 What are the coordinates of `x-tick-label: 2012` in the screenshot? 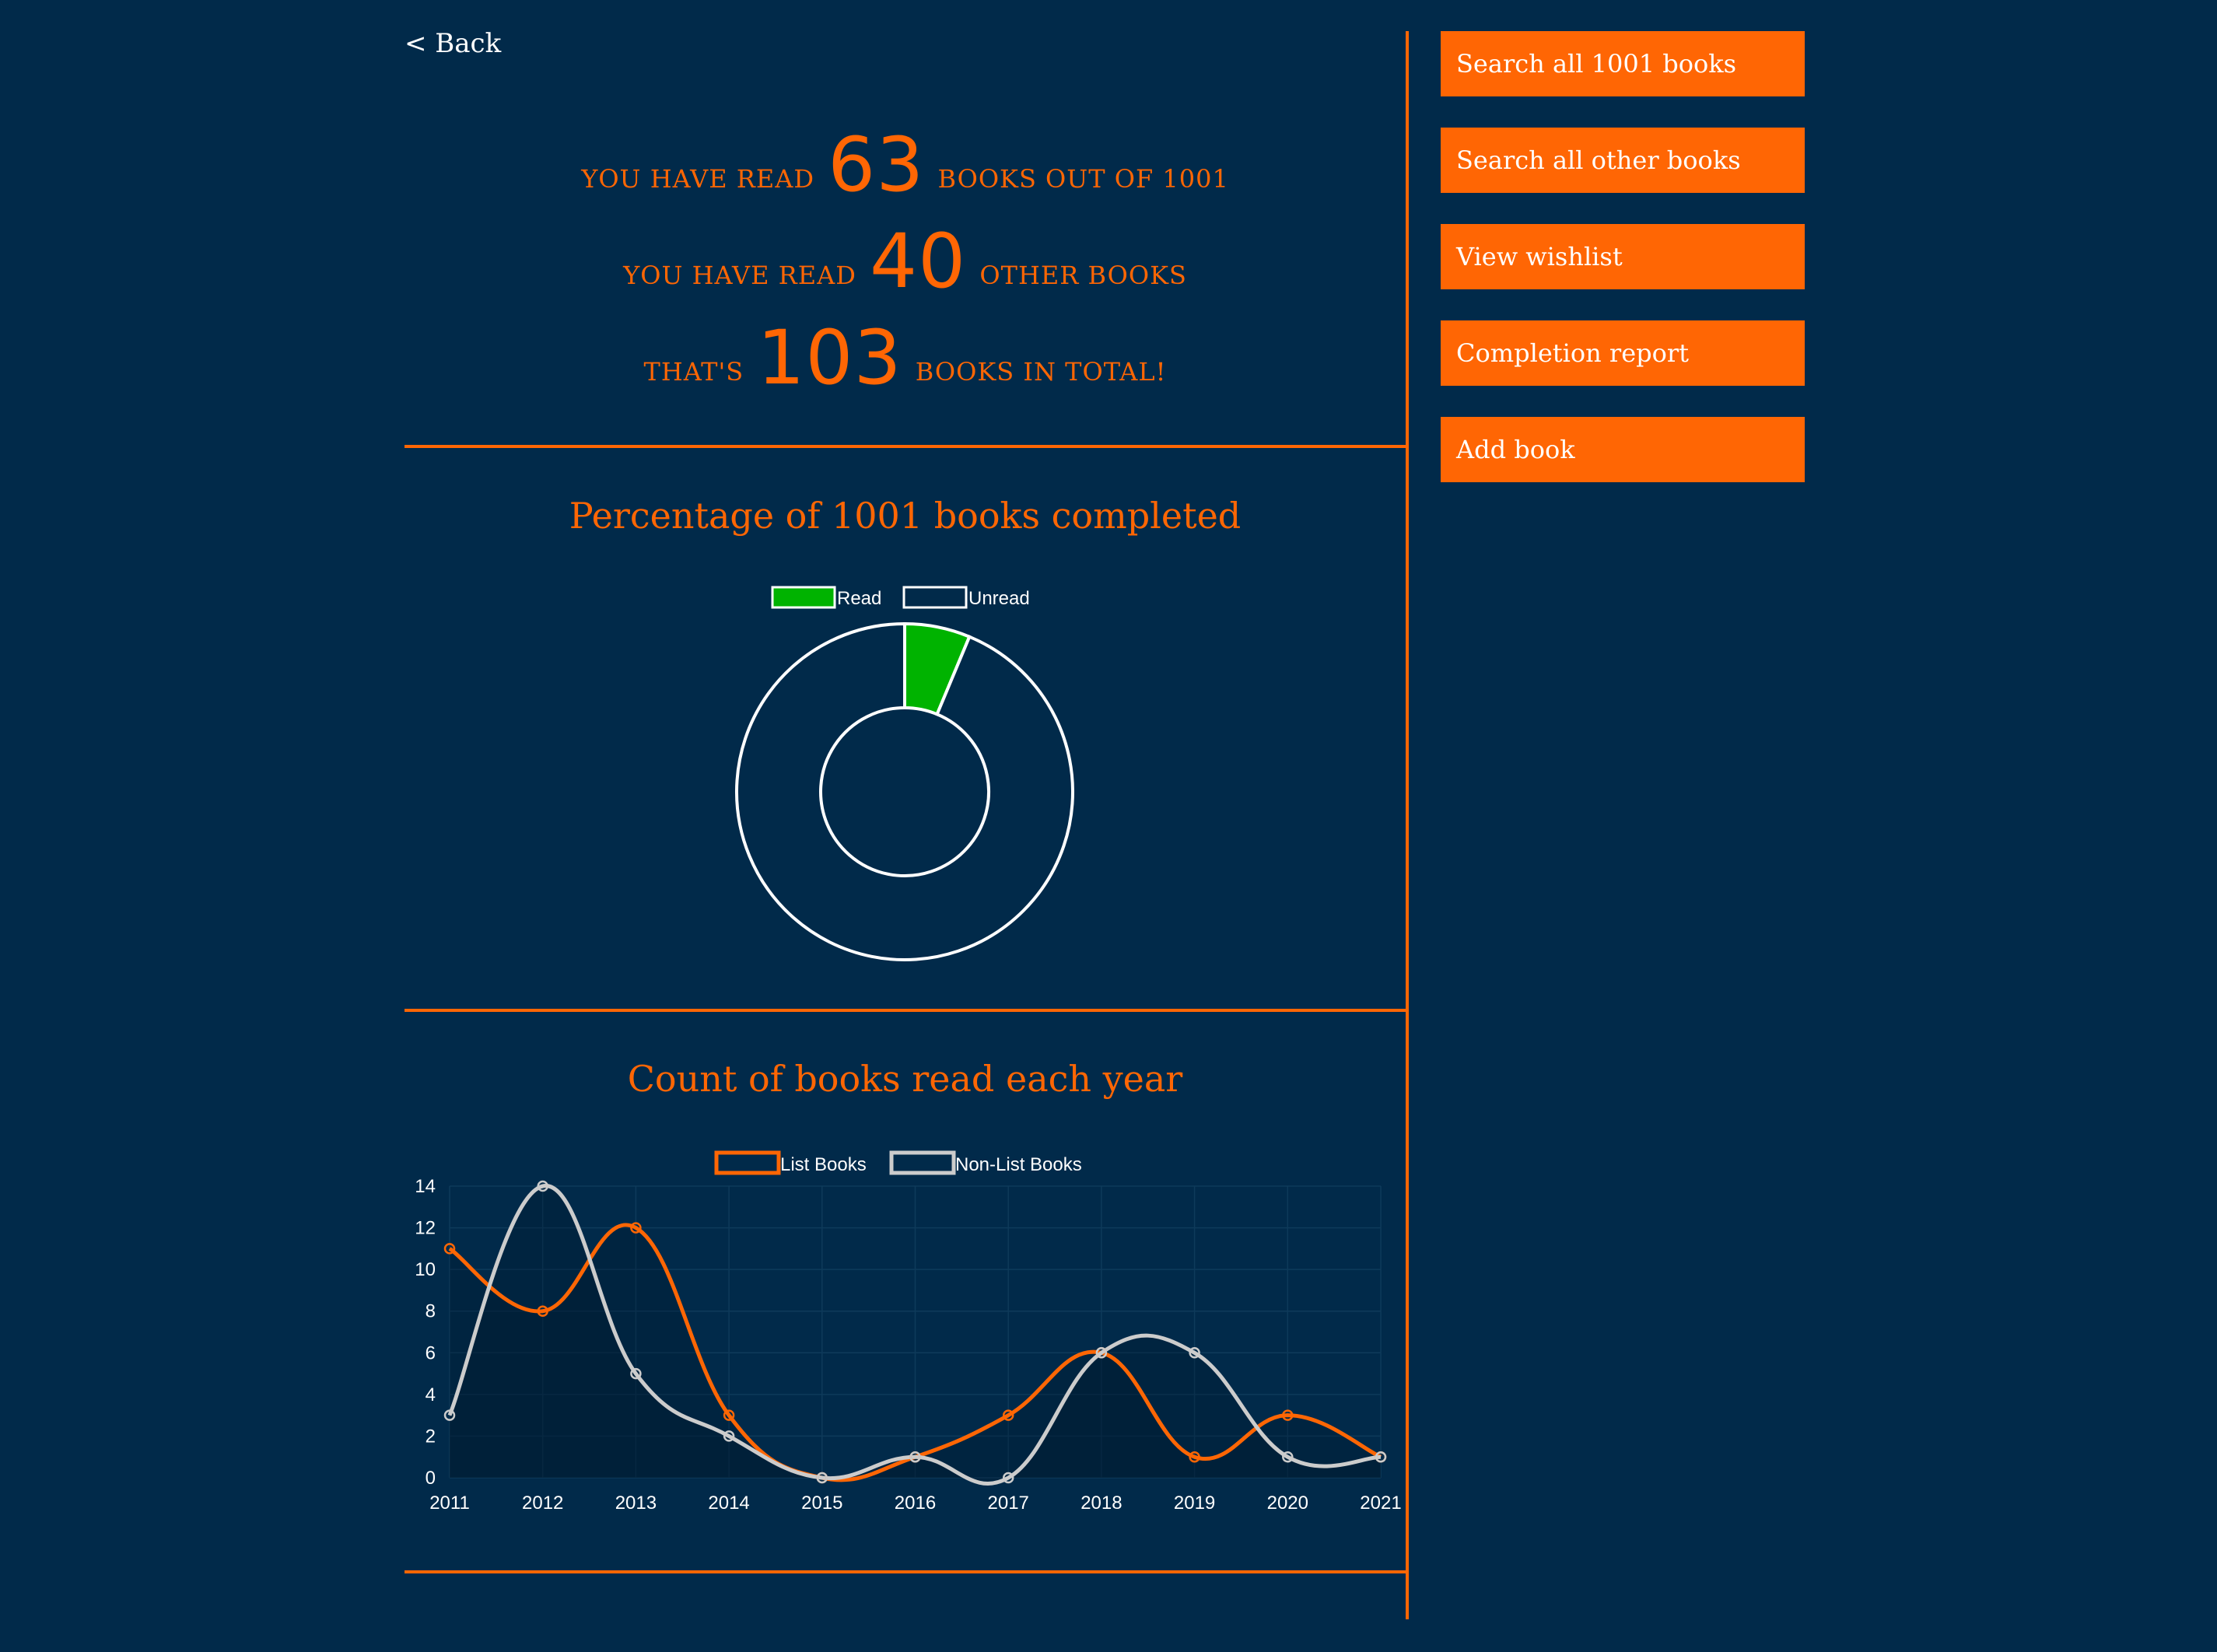 It's located at (543, 1503).